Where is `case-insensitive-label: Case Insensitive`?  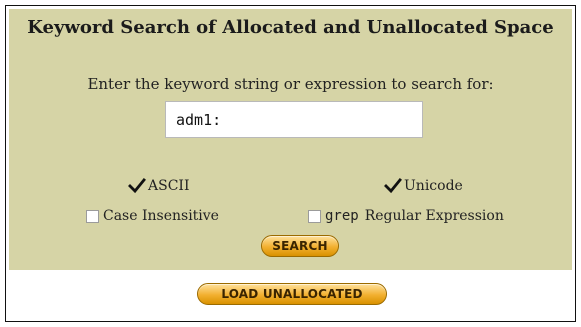
case-insensitive-label: Case Insensitive is located at coordinates (161, 216).